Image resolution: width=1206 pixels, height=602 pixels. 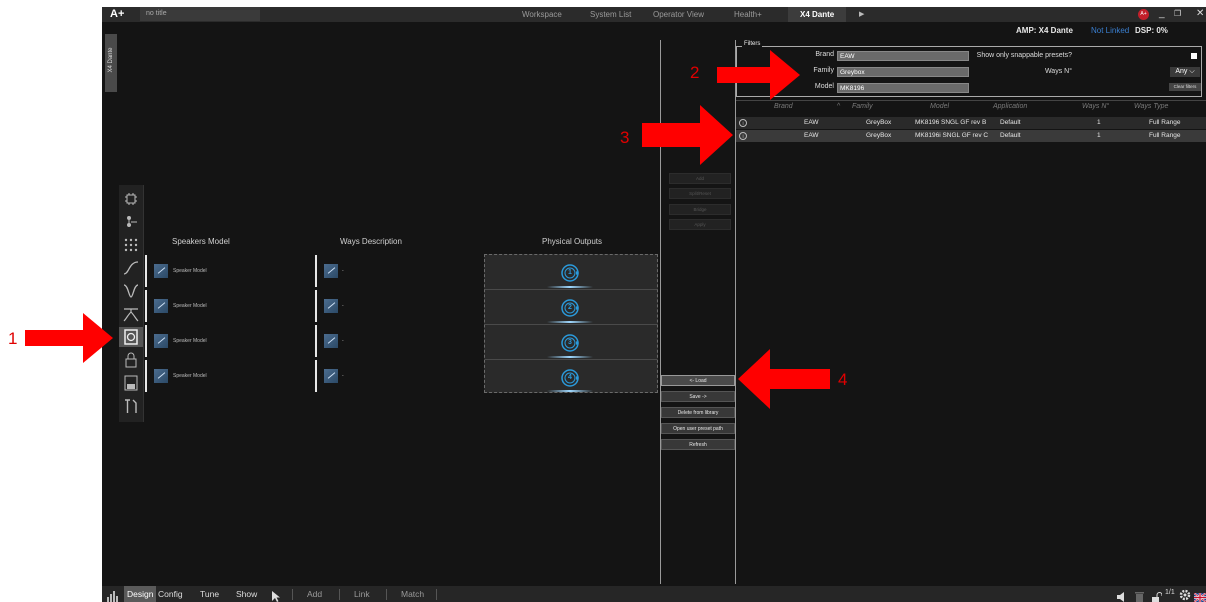 I want to click on annotation-label-3: 3, so click(x=625, y=137).